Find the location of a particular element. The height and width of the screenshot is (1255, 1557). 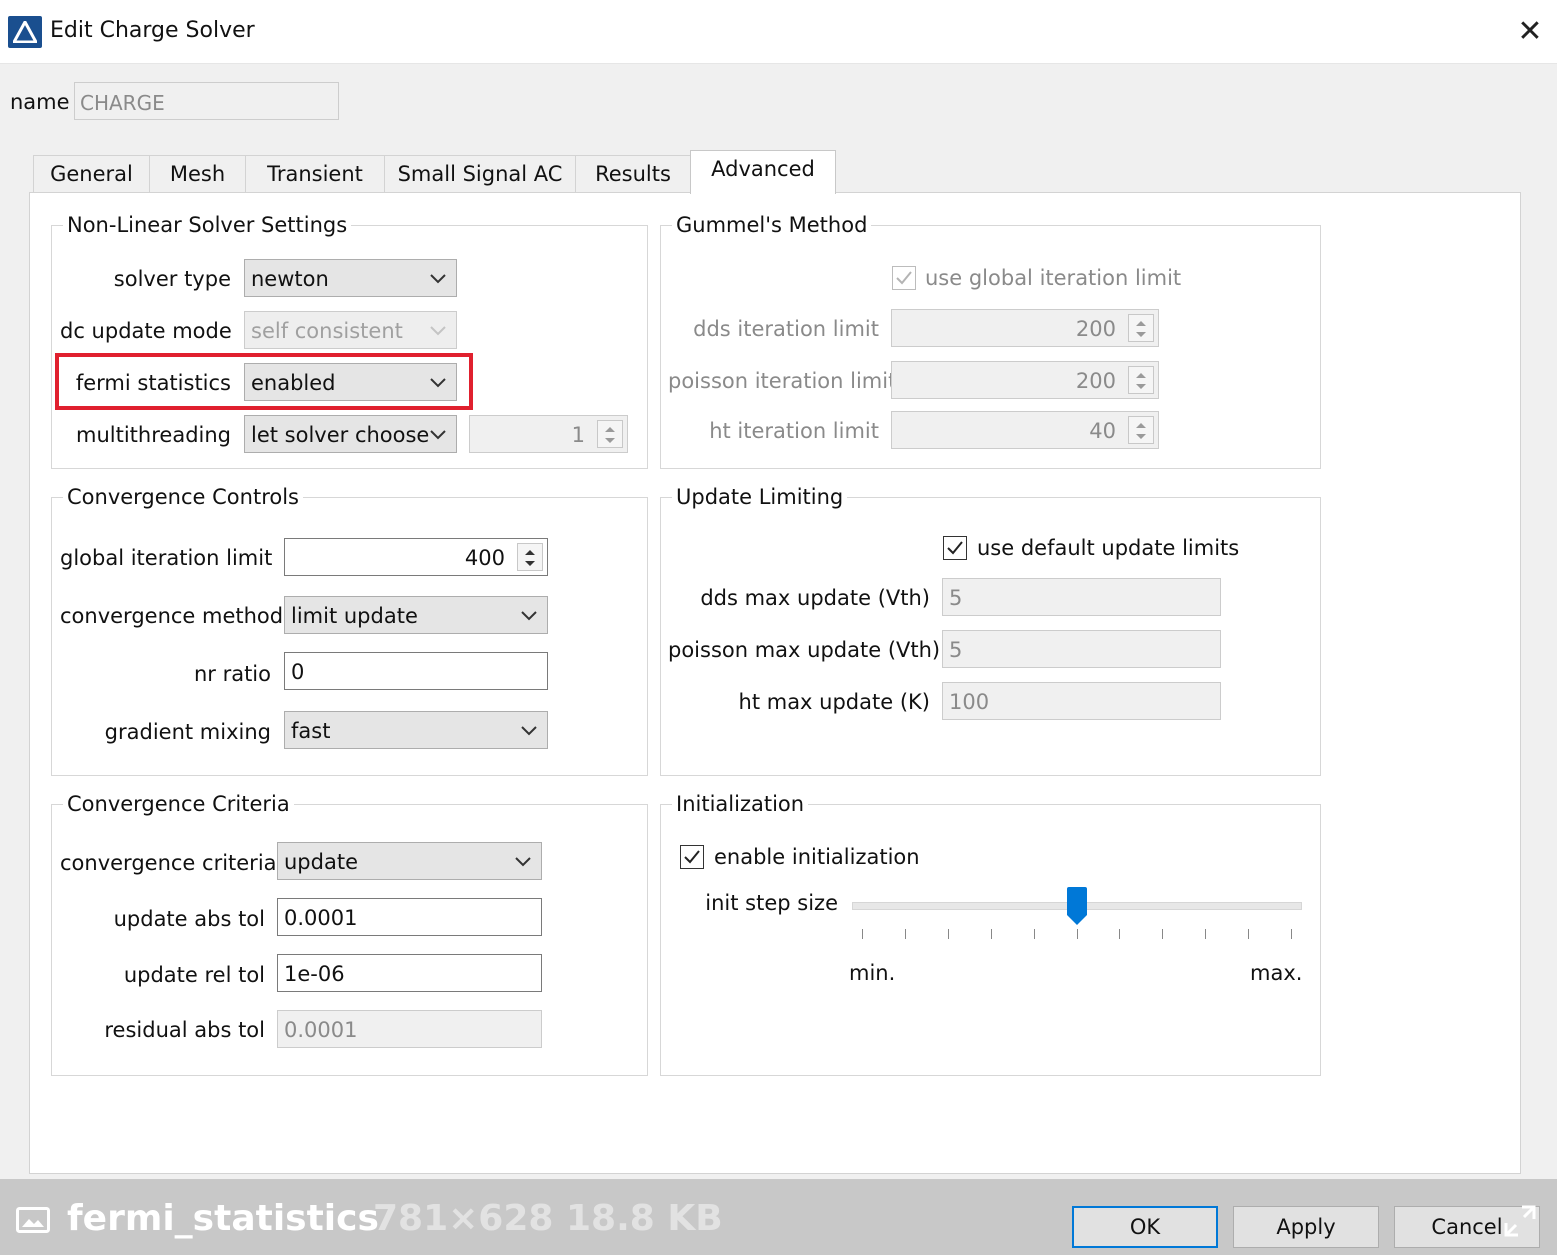

ht-max-update-input: 100 is located at coordinates (1081, 701).